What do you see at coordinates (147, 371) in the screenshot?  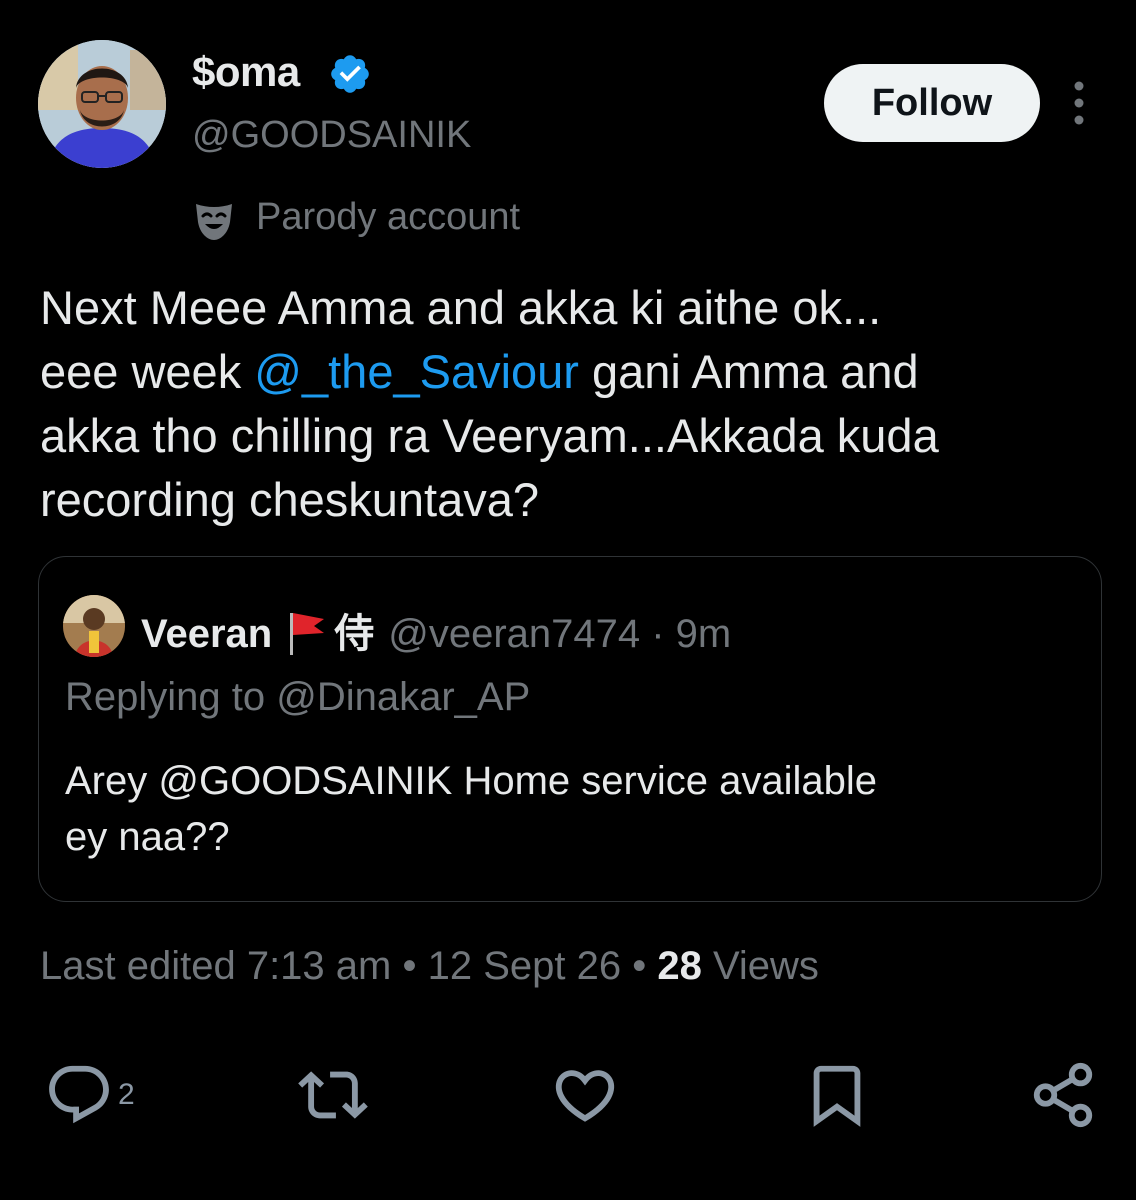 I see `tweet-text-segment: eee week` at bounding box center [147, 371].